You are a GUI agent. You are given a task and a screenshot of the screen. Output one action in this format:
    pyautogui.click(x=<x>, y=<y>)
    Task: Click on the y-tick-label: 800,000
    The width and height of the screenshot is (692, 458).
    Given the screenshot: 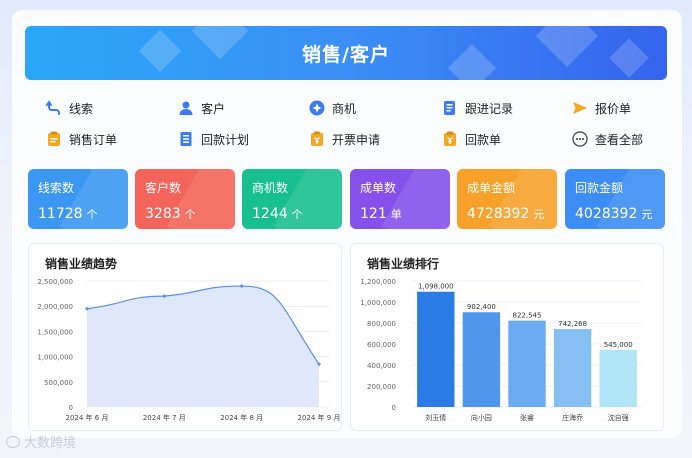 What is the action you would take?
    pyautogui.click(x=381, y=324)
    